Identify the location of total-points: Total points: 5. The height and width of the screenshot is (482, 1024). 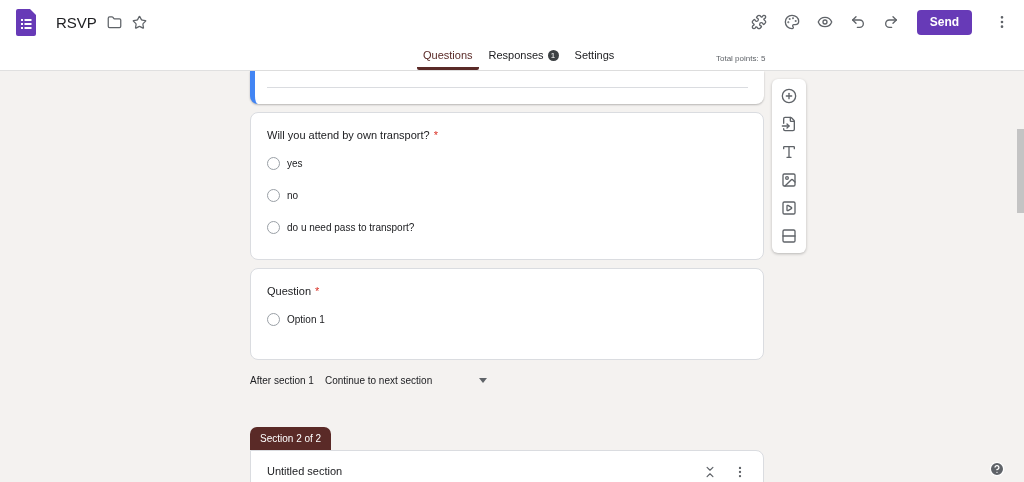
(741, 58).